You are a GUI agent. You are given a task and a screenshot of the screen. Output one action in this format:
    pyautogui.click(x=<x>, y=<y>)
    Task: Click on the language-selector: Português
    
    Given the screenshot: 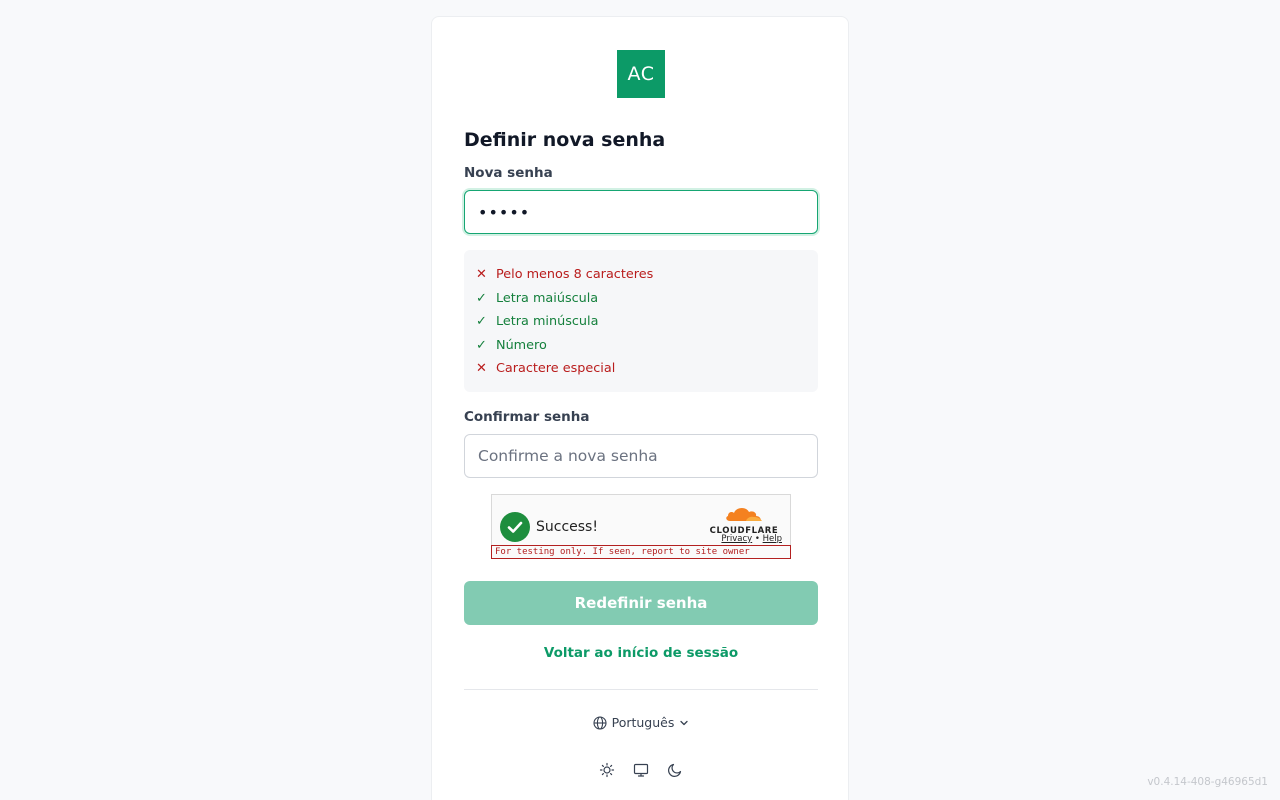 What is the action you would take?
    pyautogui.click(x=641, y=722)
    